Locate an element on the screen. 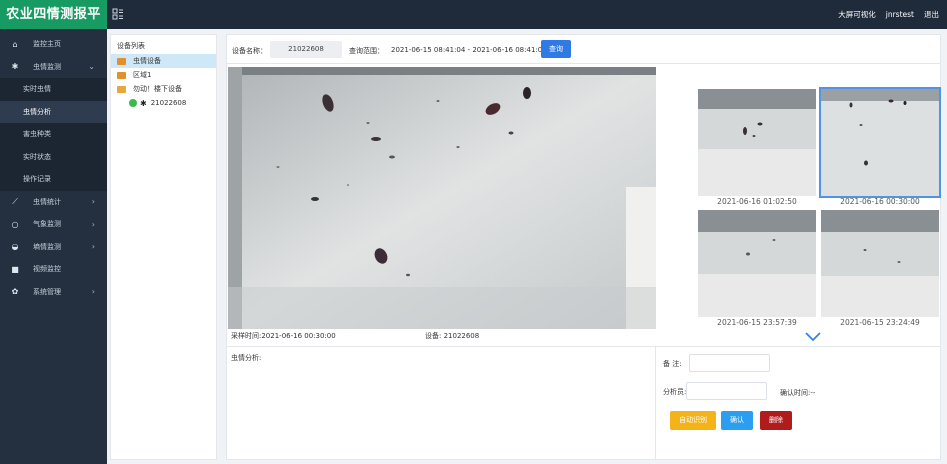 The height and width of the screenshot is (464, 947). analyst-input is located at coordinates (726, 391).